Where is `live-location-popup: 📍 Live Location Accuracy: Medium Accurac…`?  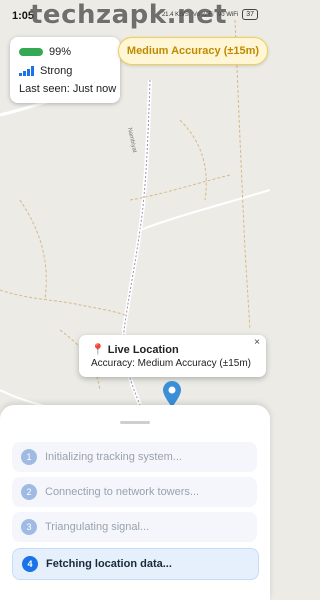
live-location-popup: 📍 Live Location Accuracy: Medium Accurac… is located at coordinates (172, 356).